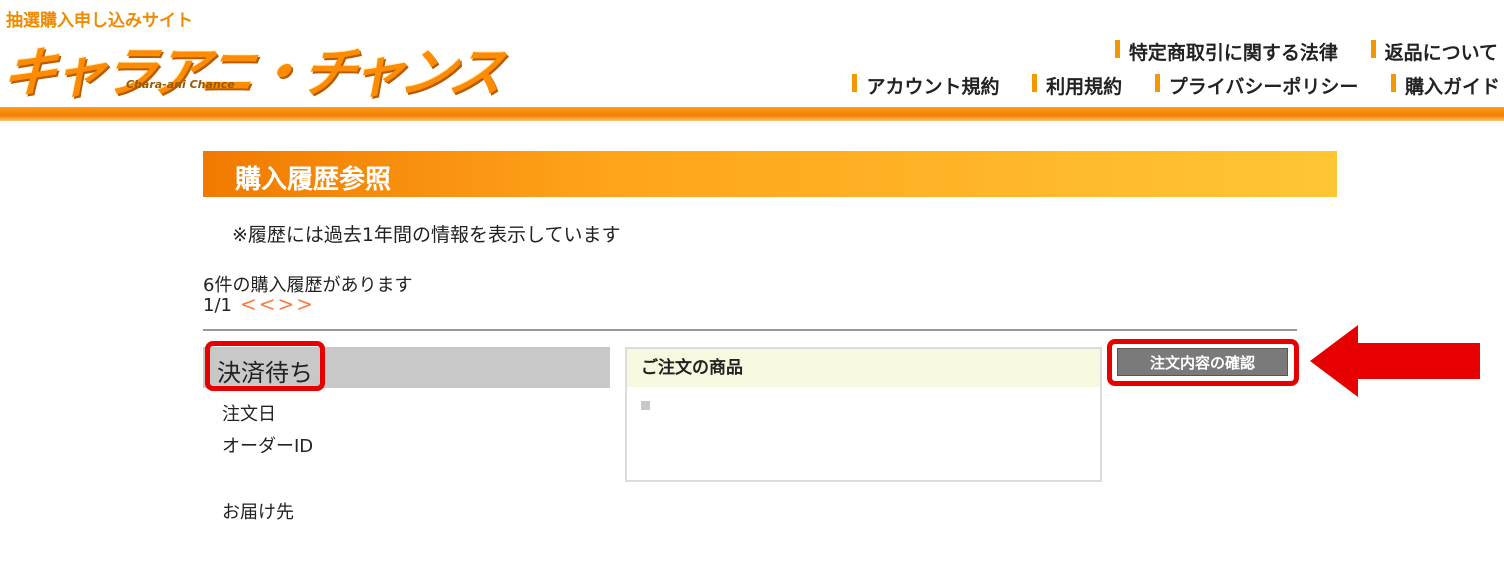 The width and height of the screenshot is (1504, 567). What do you see at coordinates (265, 366) in the screenshot?
I see `status-highlight-box` at bounding box center [265, 366].